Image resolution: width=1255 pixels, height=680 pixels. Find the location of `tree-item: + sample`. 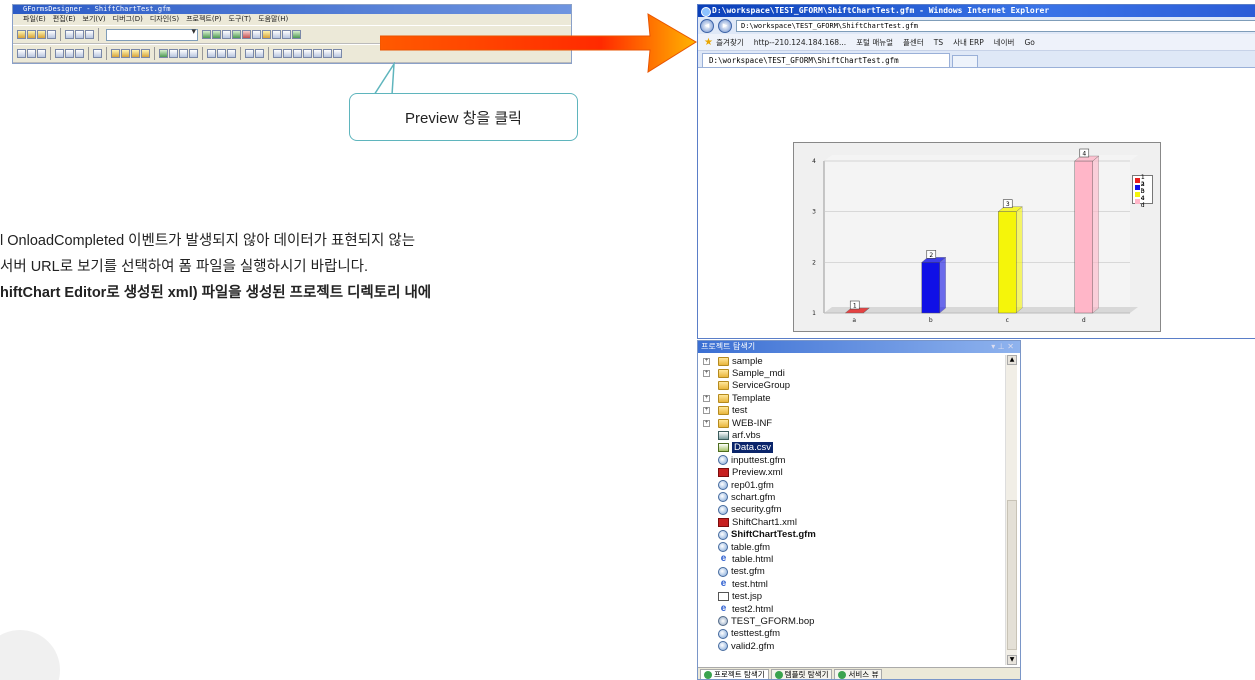

tree-item: + sample is located at coordinates (851, 361).